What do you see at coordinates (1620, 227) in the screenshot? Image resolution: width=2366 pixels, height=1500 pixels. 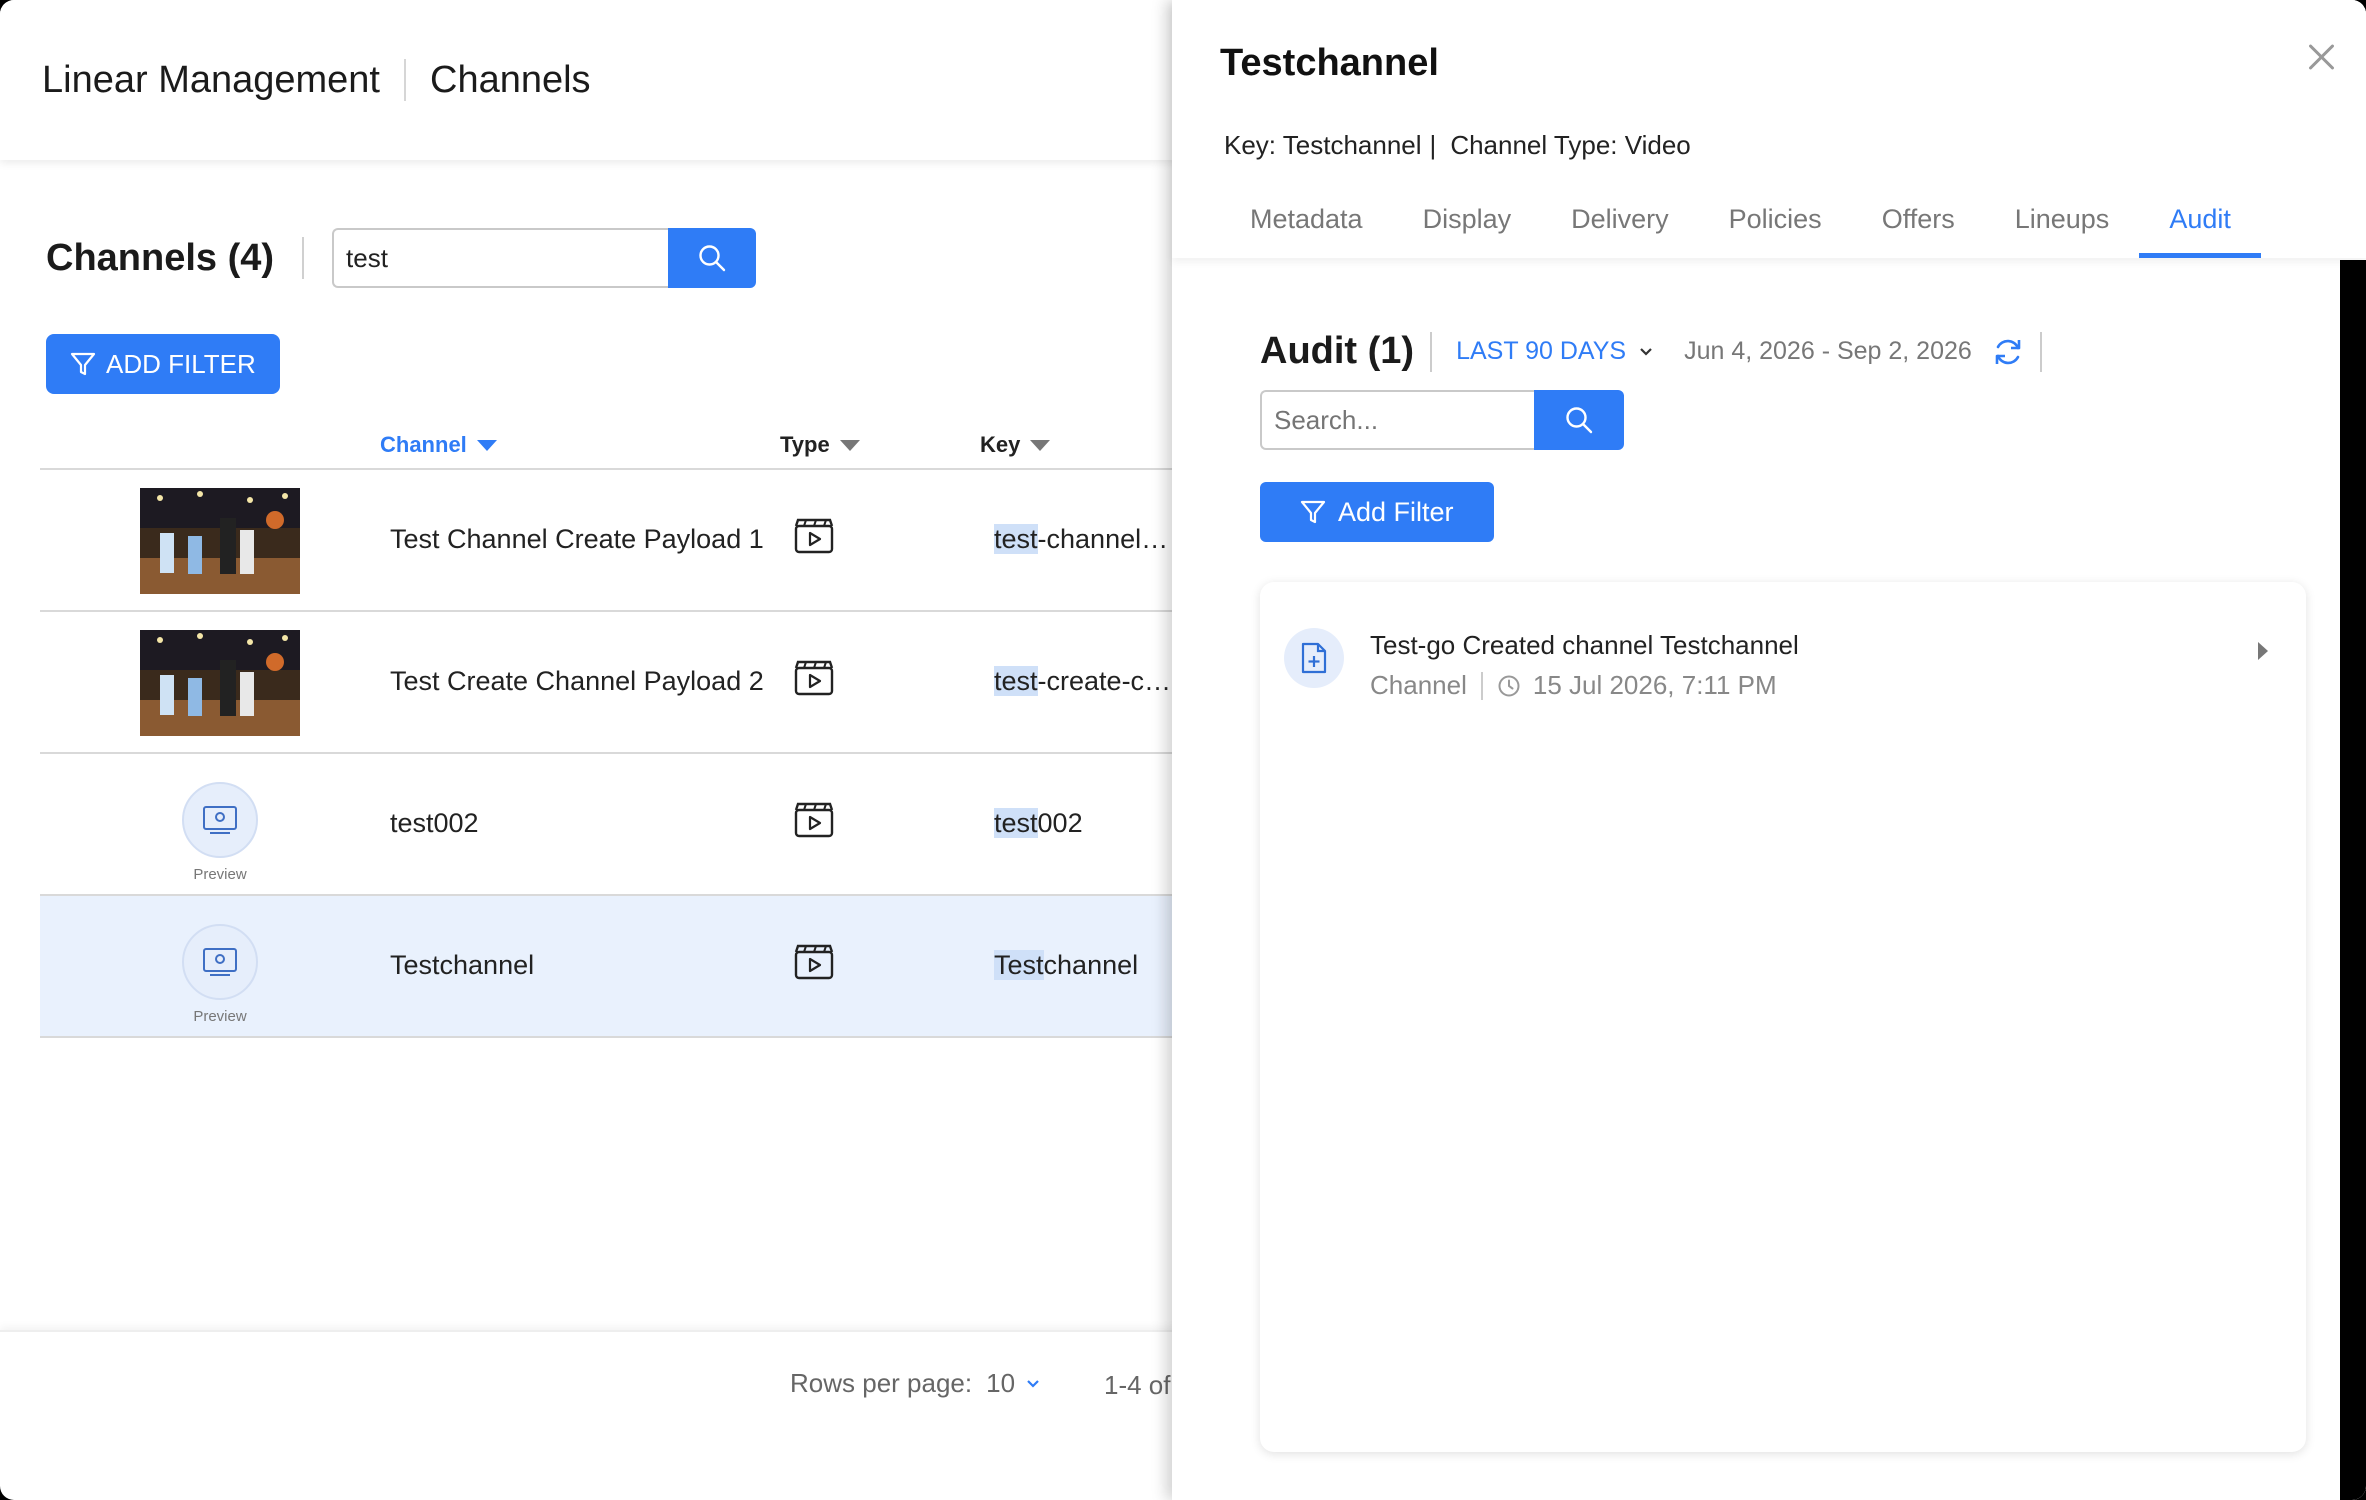 I see `tab-delivery: Delivery` at bounding box center [1620, 227].